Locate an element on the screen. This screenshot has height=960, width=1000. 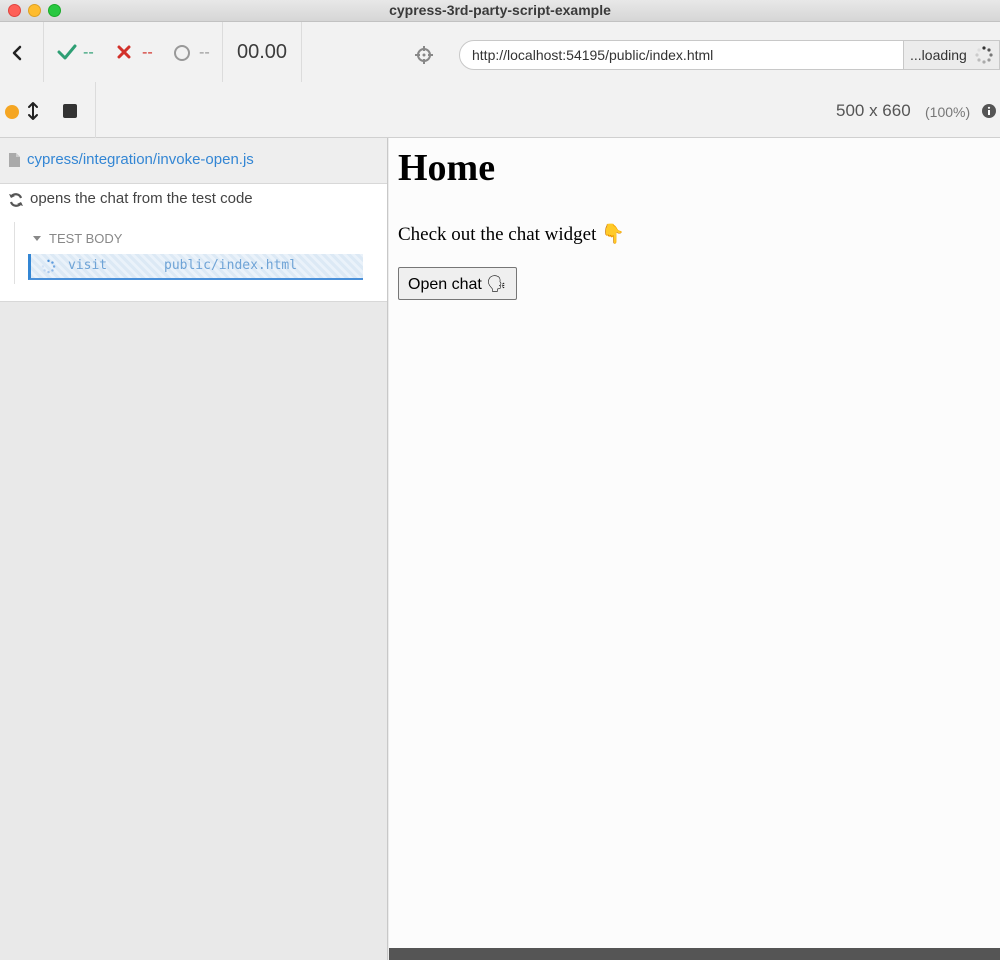
selector-playground-button is located at coordinates (424, 57).